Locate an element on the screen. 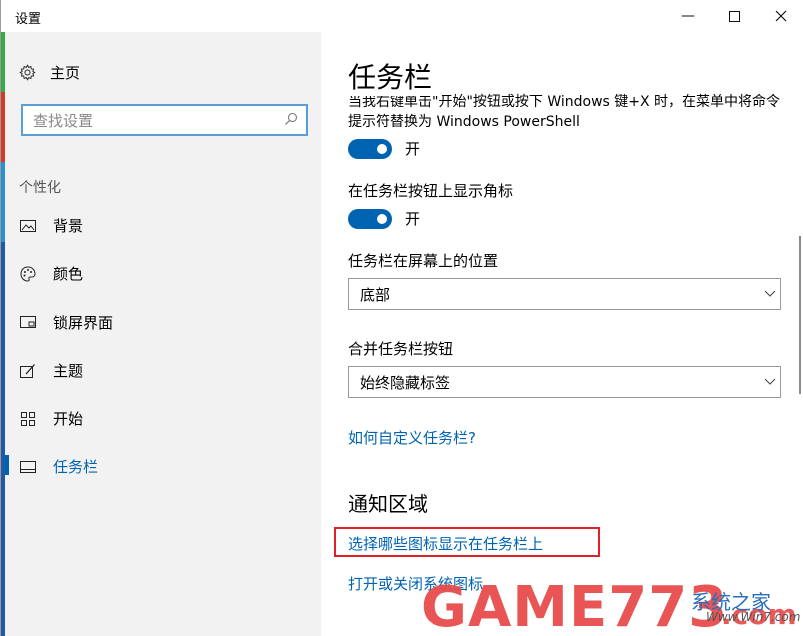 The width and height of the screenshot is (803, 636). minimize-icon: — is located at coordinates (688, 16).